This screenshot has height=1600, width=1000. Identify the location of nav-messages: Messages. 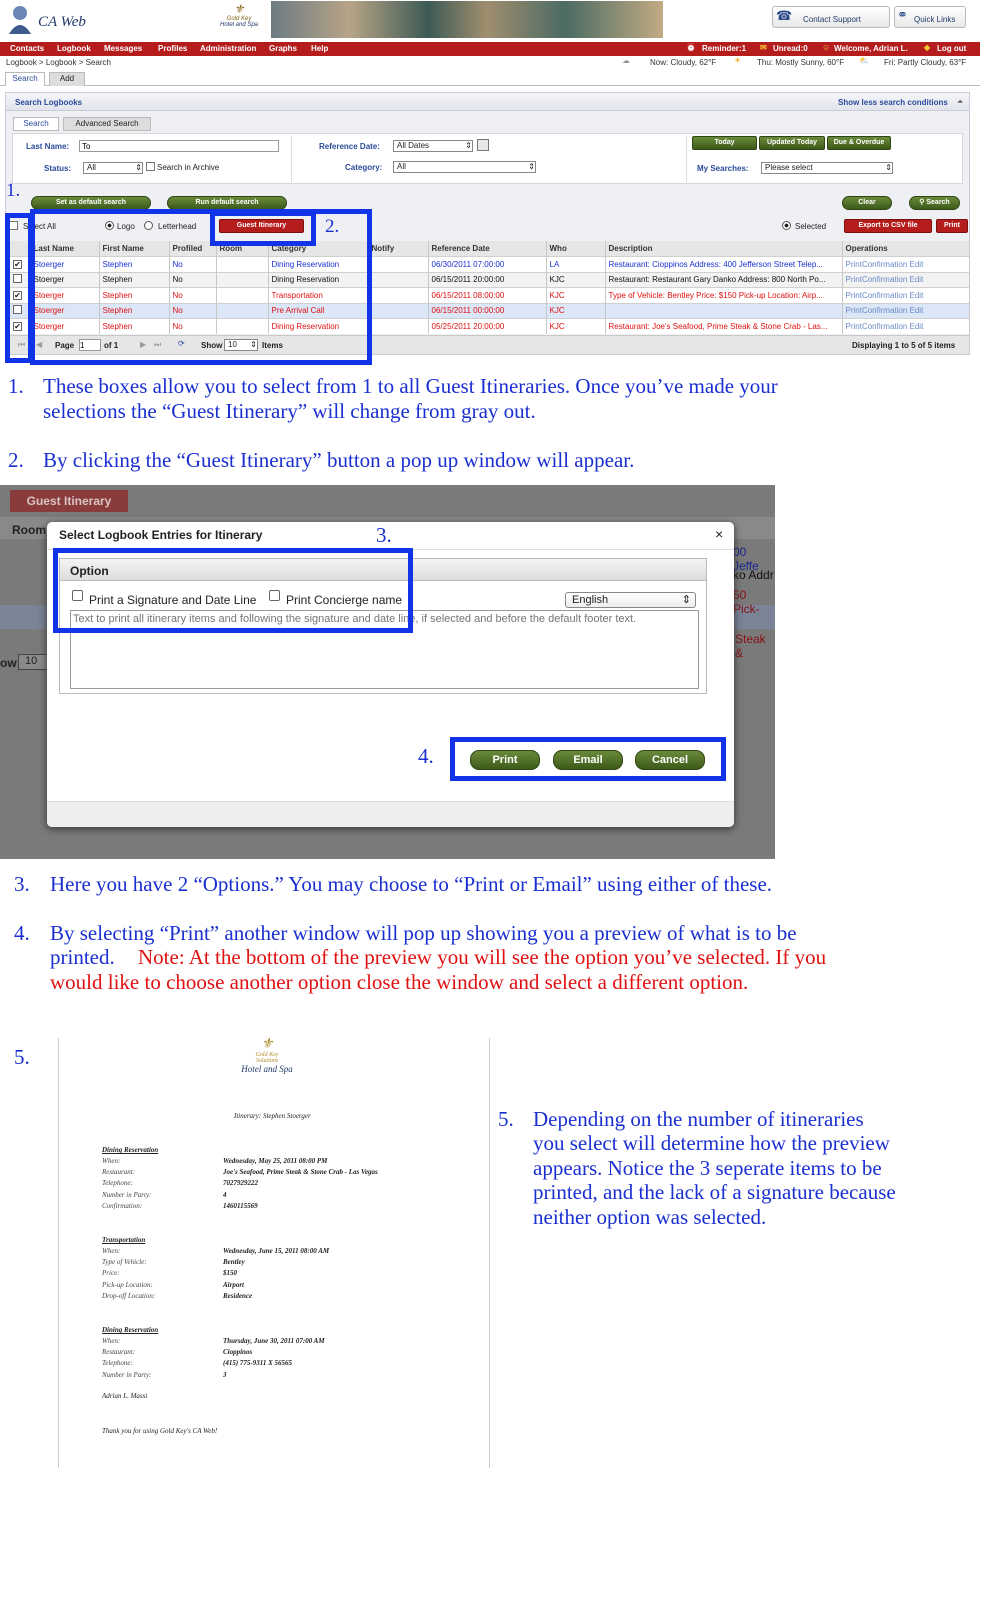
(123, 48).